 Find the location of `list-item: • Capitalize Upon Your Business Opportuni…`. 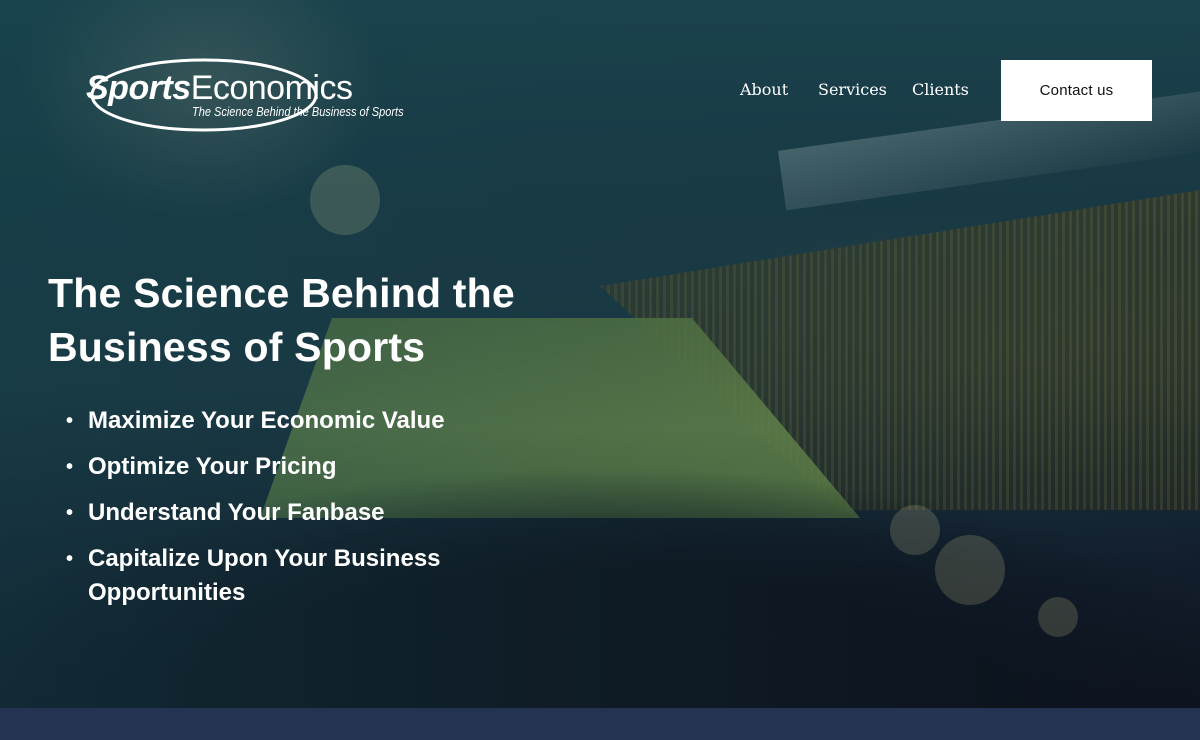

list-item: • Capitalize Upon Your Business Opportuni… is located at coordinates (296, 576).